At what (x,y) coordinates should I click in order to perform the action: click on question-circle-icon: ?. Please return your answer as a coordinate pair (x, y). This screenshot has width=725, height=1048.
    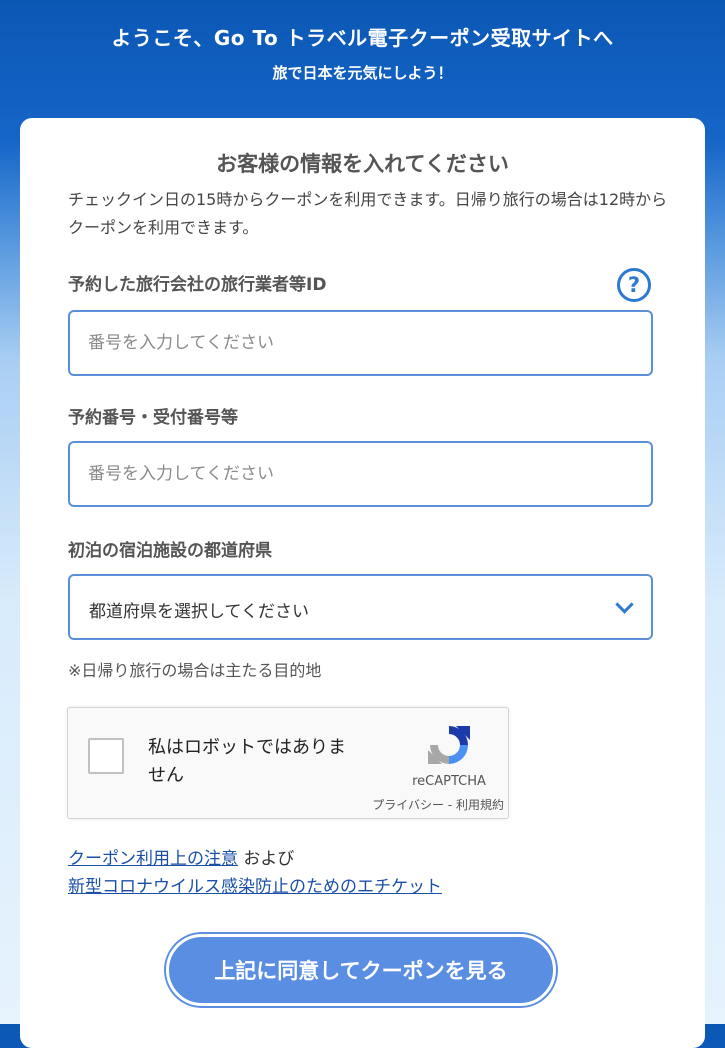
    Looking at the image, I should click on (634, 285).